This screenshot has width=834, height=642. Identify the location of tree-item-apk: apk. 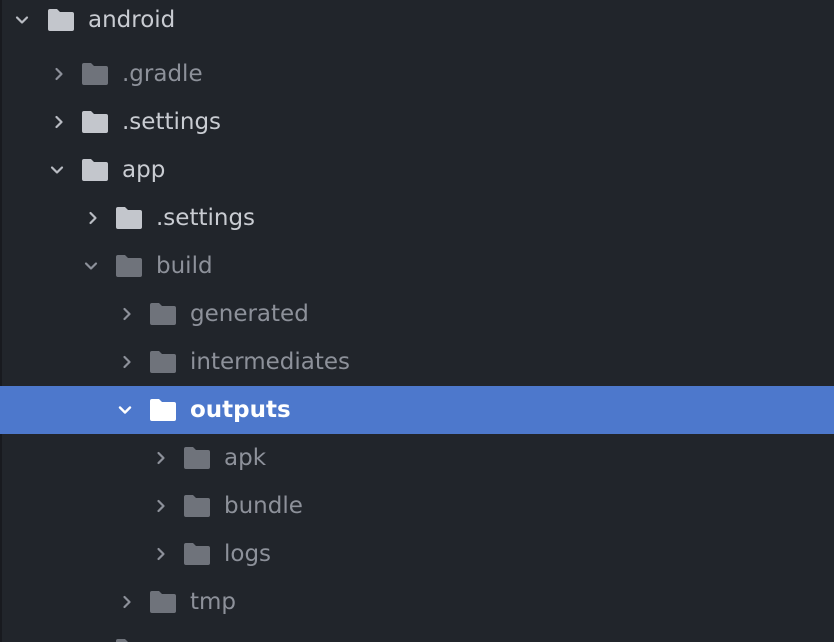
(417, 458).